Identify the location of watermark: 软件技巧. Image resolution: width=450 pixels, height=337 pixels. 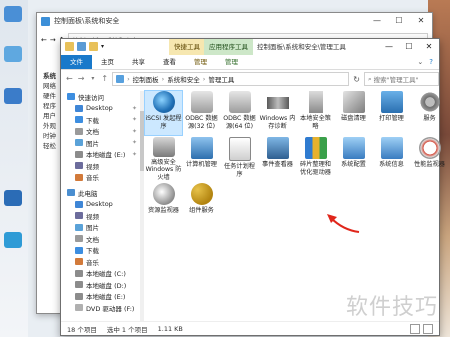
(391, 307).